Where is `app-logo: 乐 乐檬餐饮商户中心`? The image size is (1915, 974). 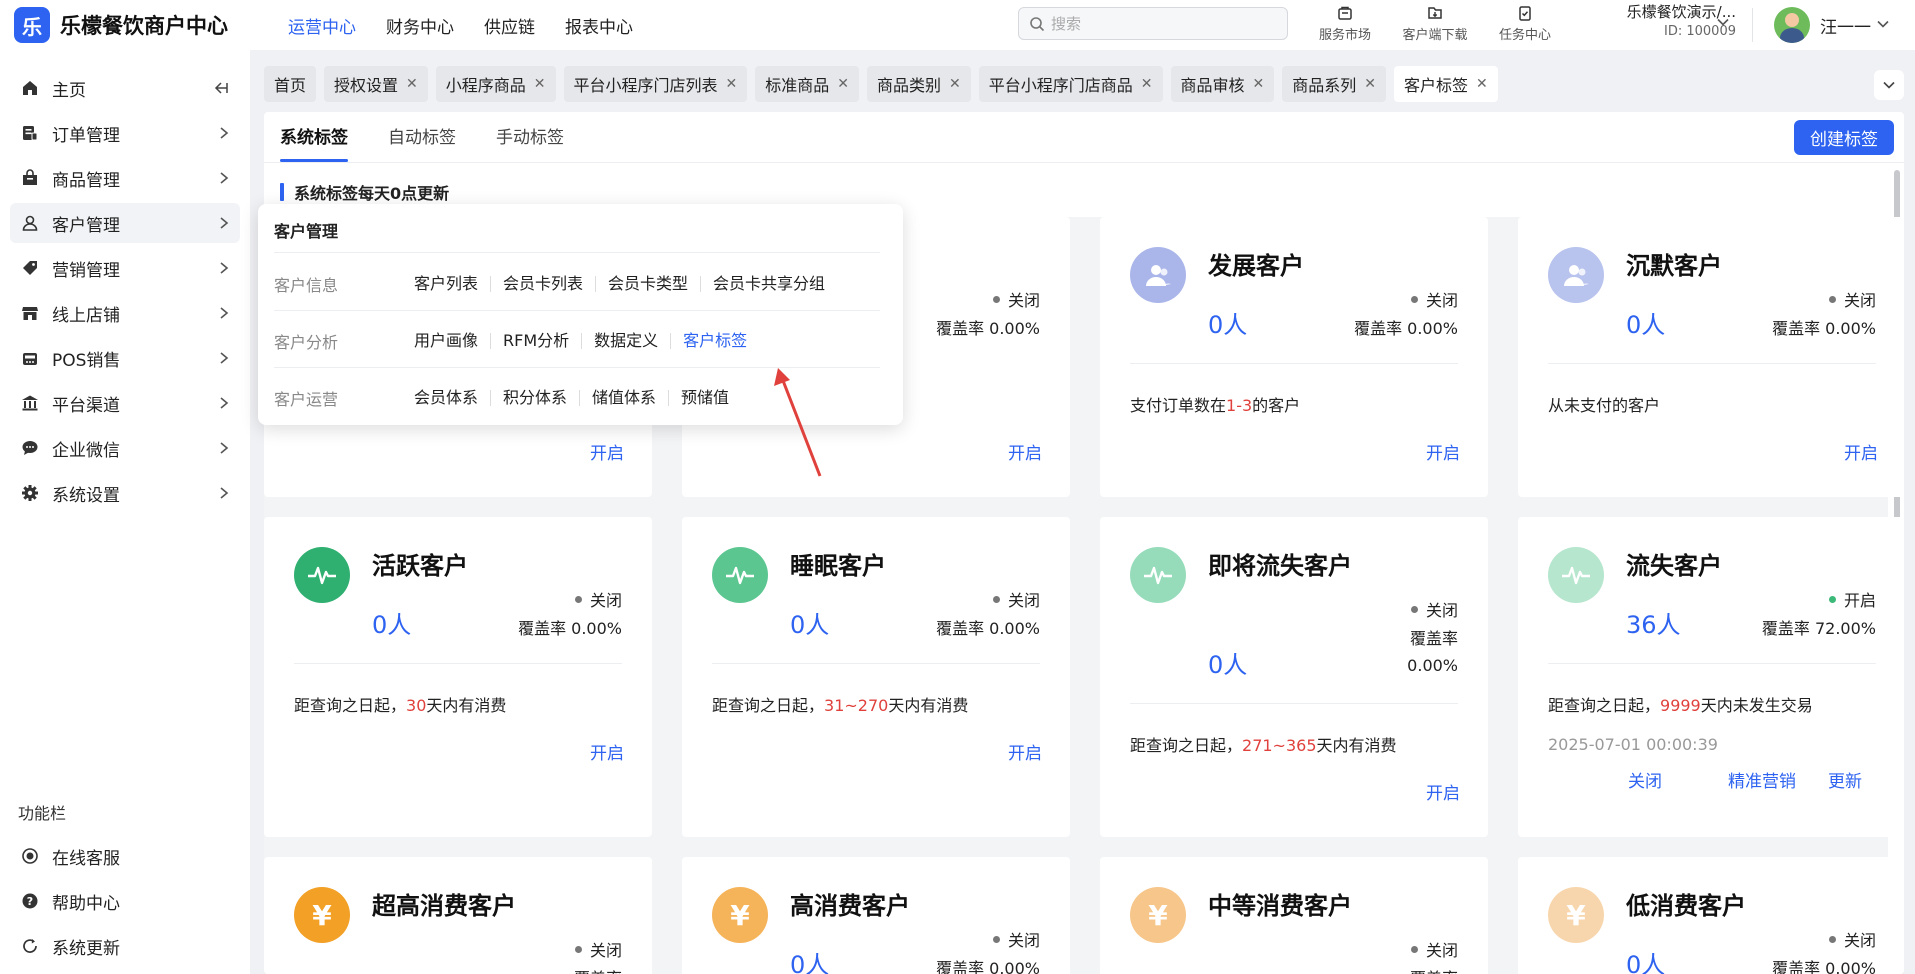 app-logo: 乐 乐檬餐饮商户中心 is located at coordinates (139, 25).